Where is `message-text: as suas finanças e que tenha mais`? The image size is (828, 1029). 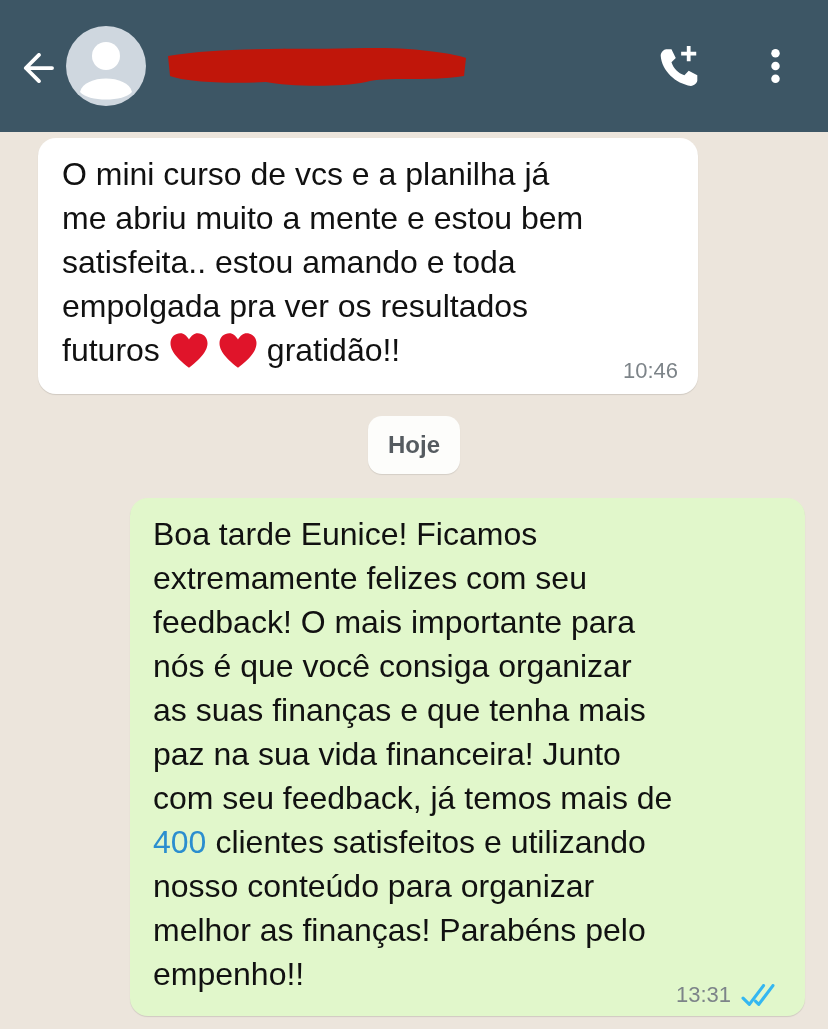 message-text: as suas finanças e que tenha mais is located at coordinates (399, 710).